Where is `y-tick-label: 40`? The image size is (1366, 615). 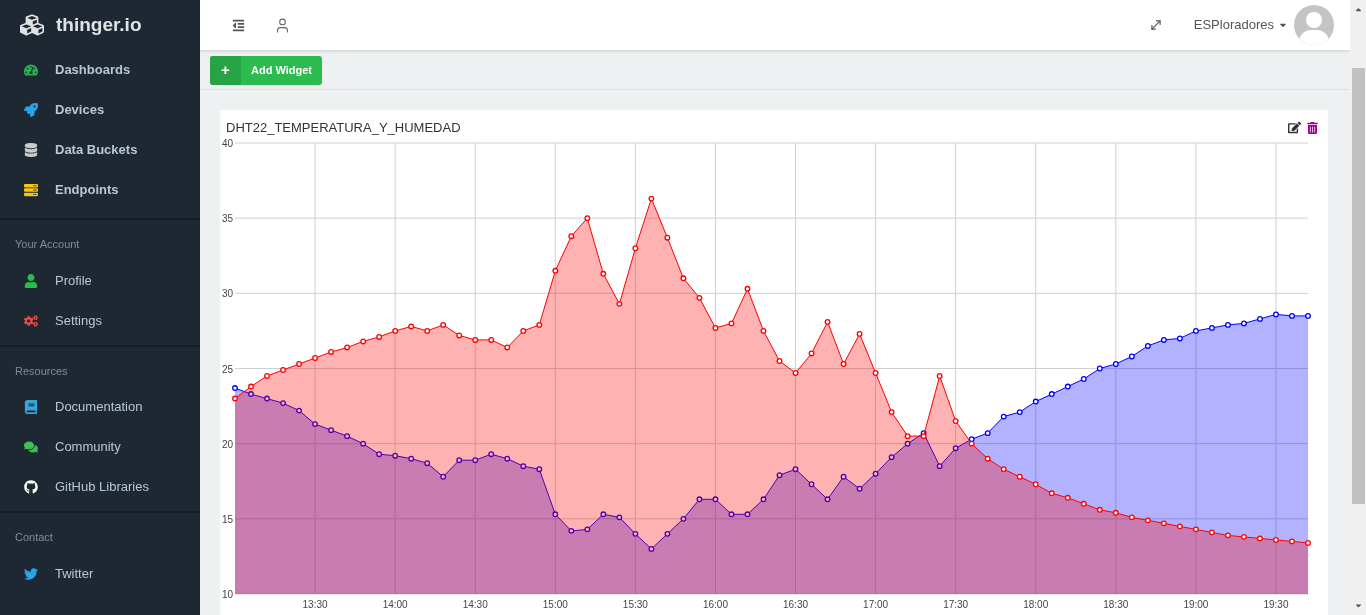 y-tick-label: 40 is located at coordinates (227, 143).